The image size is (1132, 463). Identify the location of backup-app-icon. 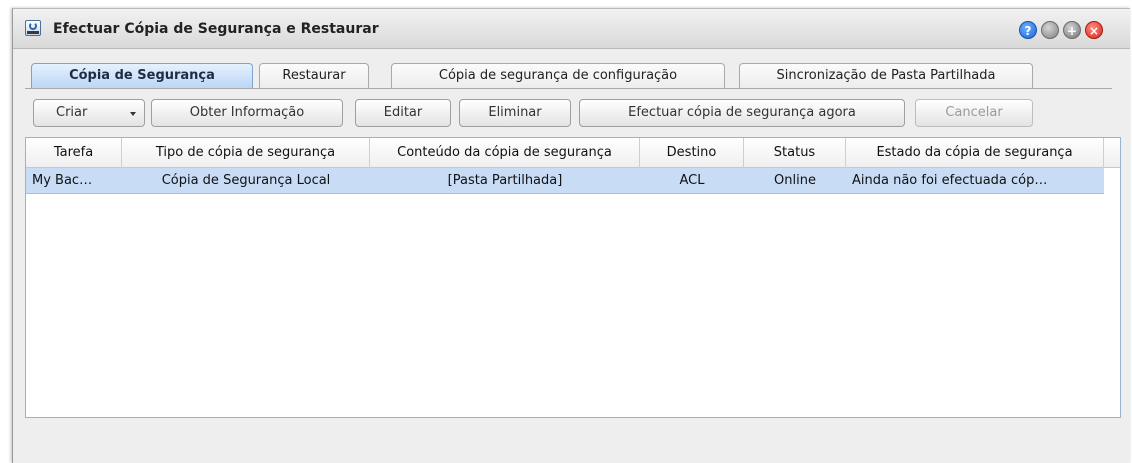
(33, 28).